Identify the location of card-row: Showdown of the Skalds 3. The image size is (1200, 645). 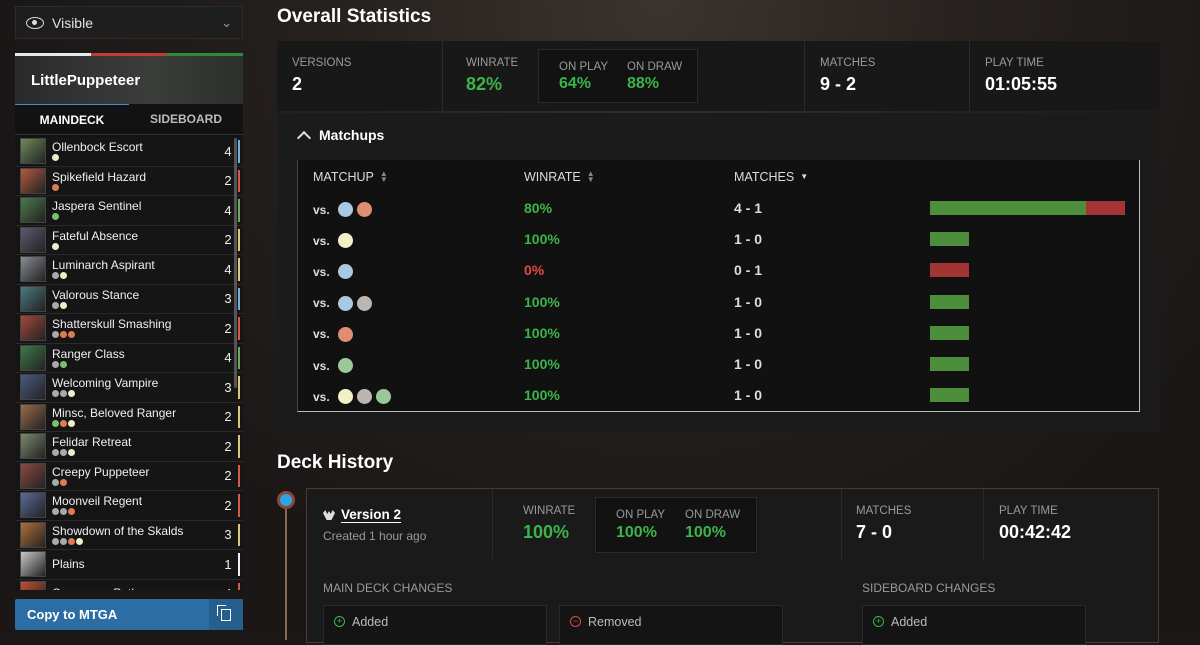
(129, 535).